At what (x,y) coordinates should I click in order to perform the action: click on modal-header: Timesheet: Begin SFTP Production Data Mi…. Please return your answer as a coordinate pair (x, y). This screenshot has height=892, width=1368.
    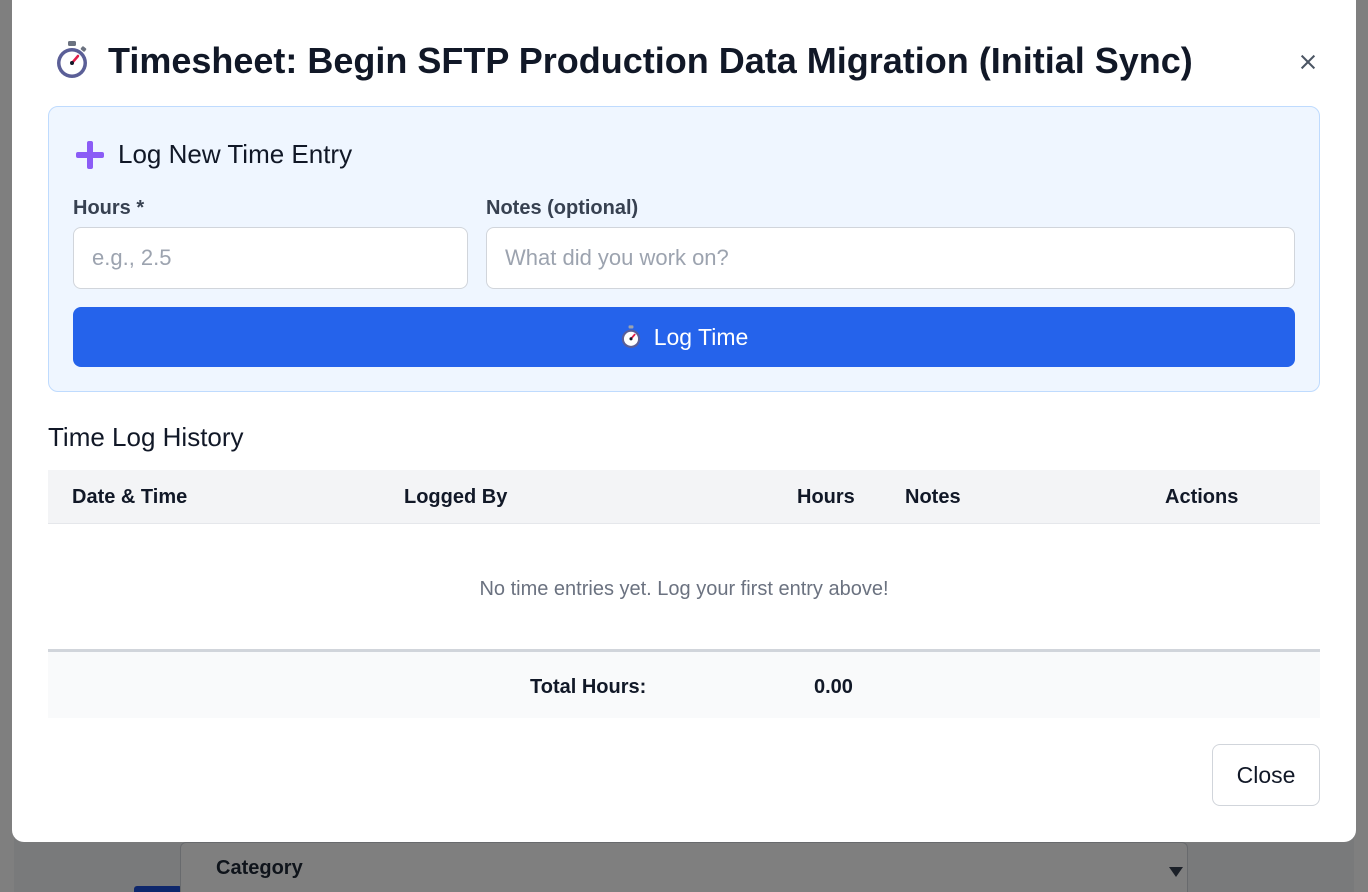
    Looking at the image, I should click on (687, 62).